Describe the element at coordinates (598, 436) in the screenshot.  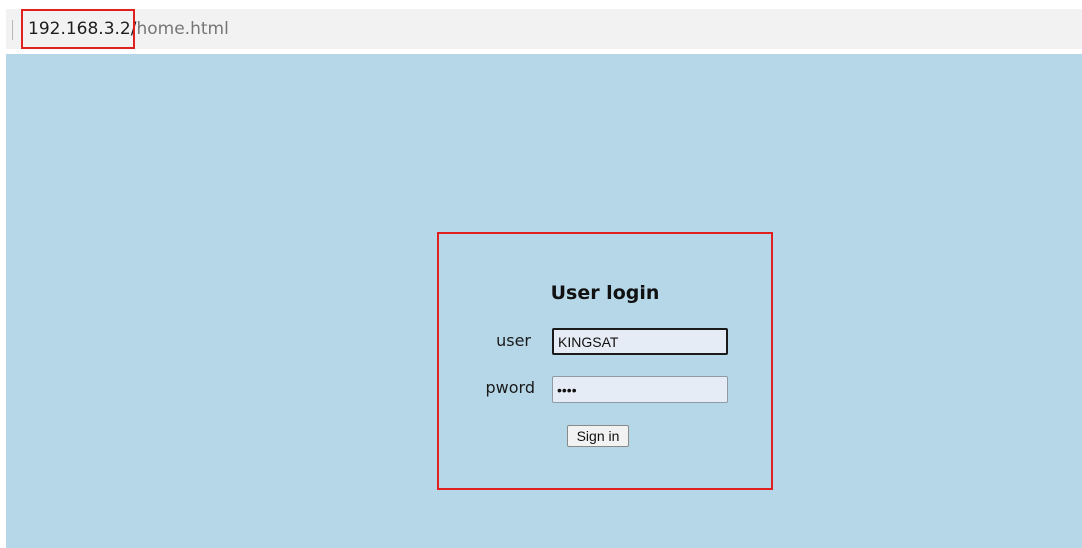
I see `sign-in-button: Sign in` at that location.